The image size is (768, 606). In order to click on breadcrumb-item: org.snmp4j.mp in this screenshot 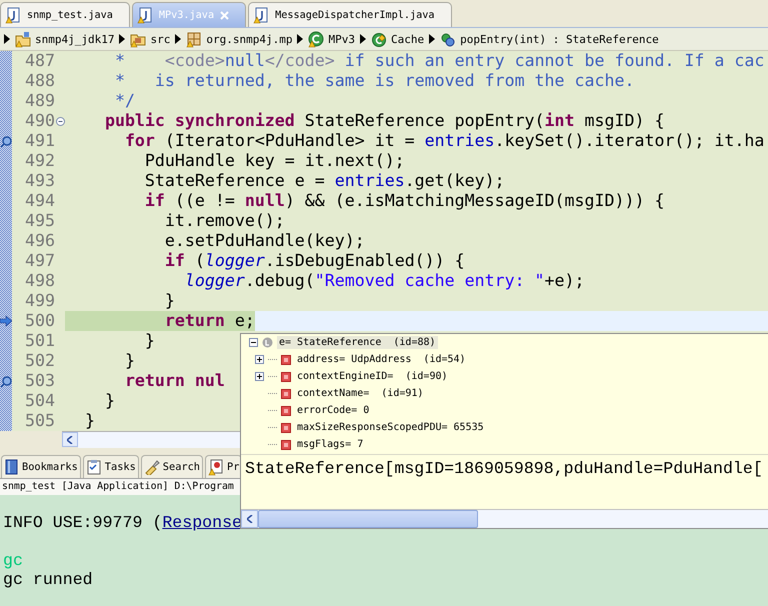, I will do `click(239, 39)`.